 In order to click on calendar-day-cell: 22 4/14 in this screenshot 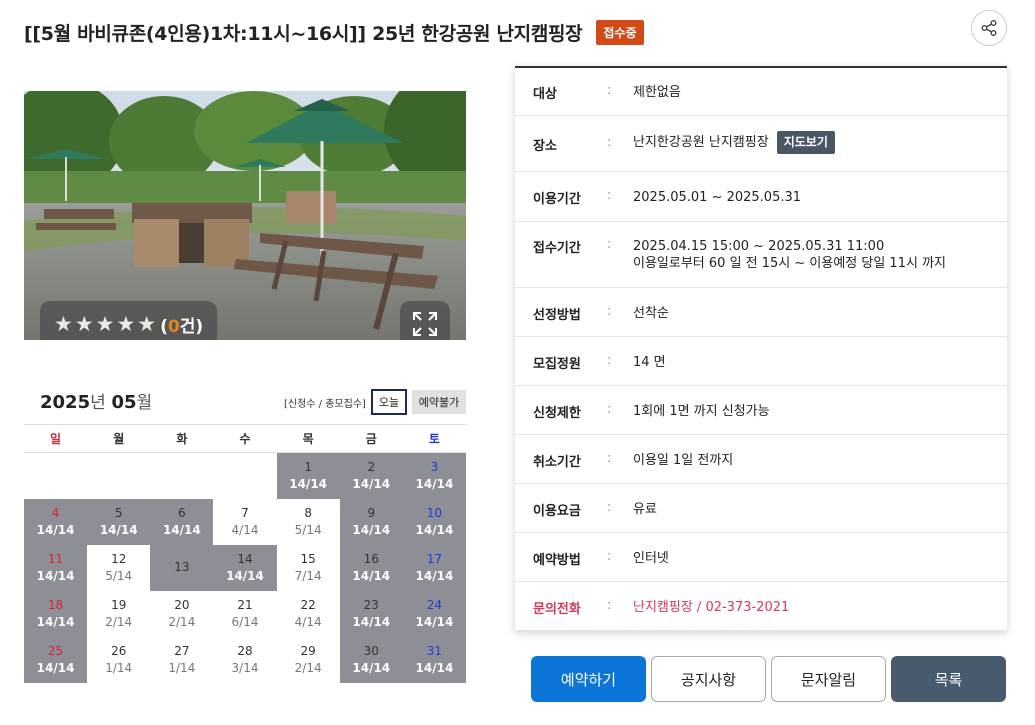, I will do `click(308, 614)`.